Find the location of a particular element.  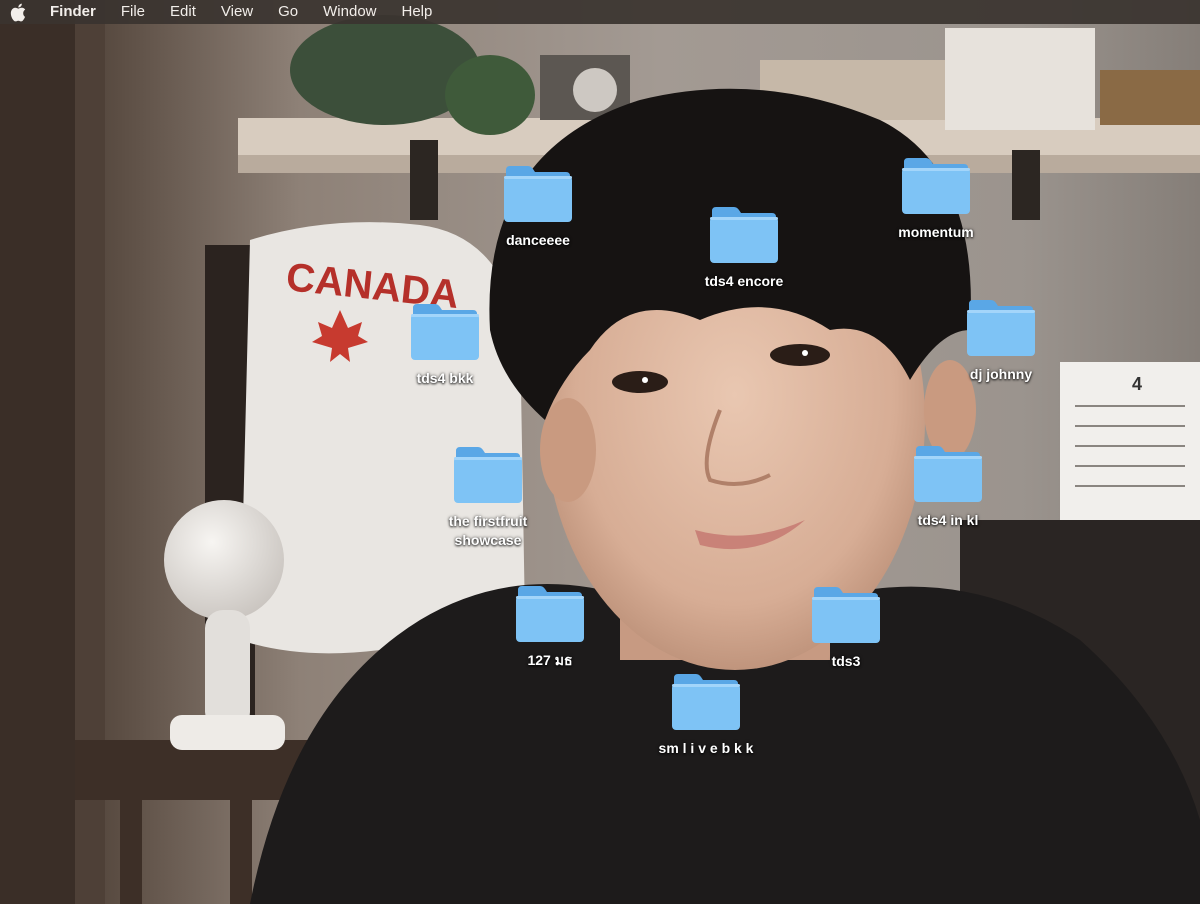

apple-logo-icon is located at coordinates (19, 12).